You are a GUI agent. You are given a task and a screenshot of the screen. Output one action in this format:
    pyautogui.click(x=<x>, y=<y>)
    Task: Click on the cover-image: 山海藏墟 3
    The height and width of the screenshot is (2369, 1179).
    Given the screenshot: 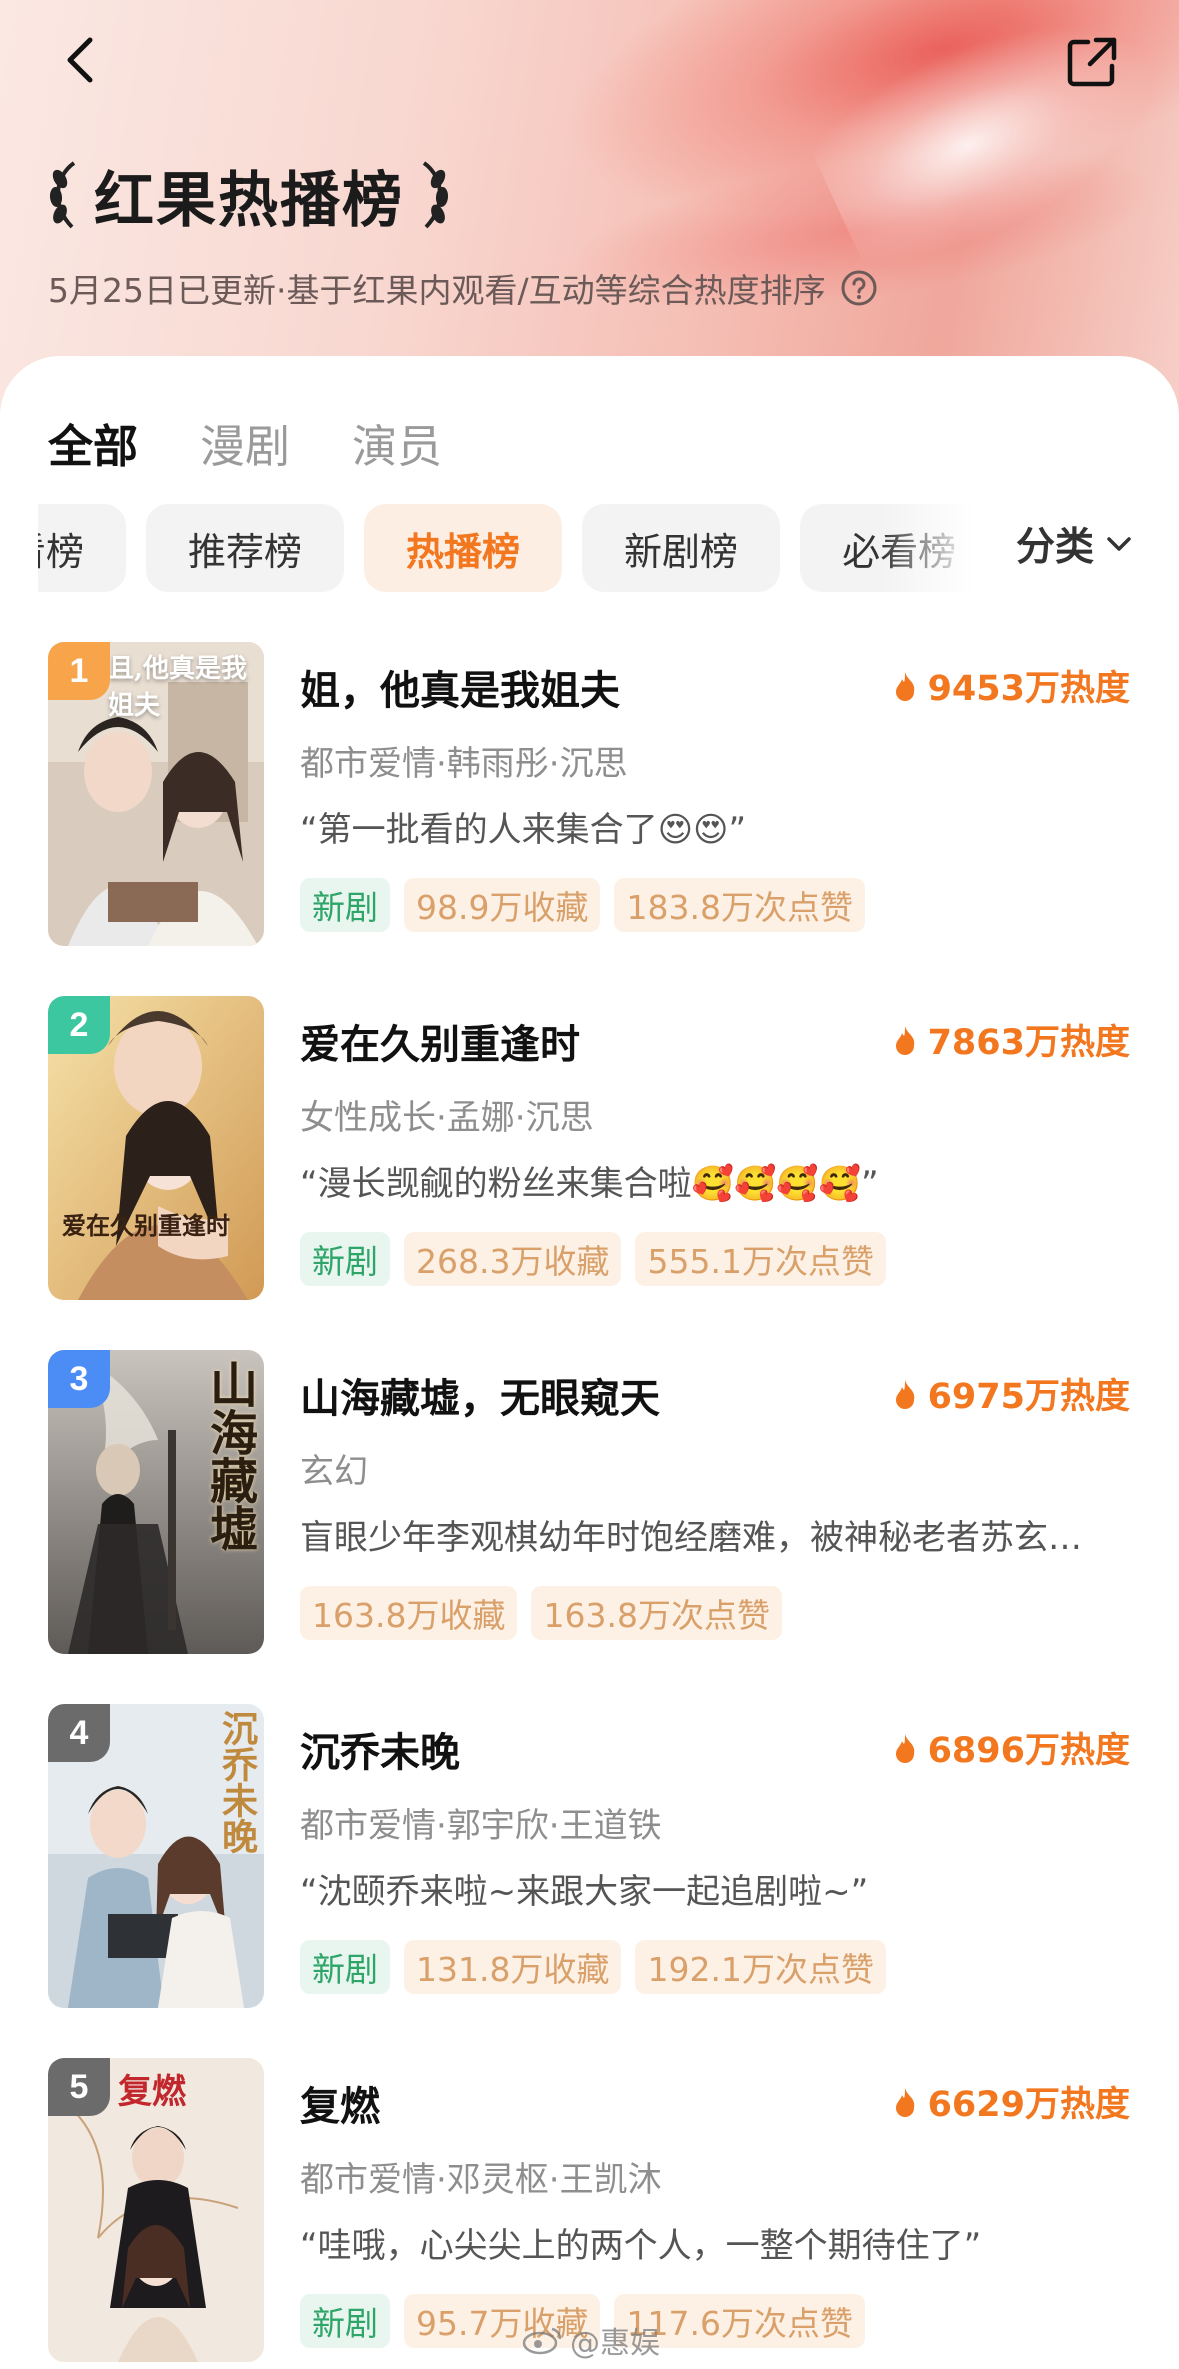 What is the action you would take?
    pyautogui.click(x=156, y=1502)
    